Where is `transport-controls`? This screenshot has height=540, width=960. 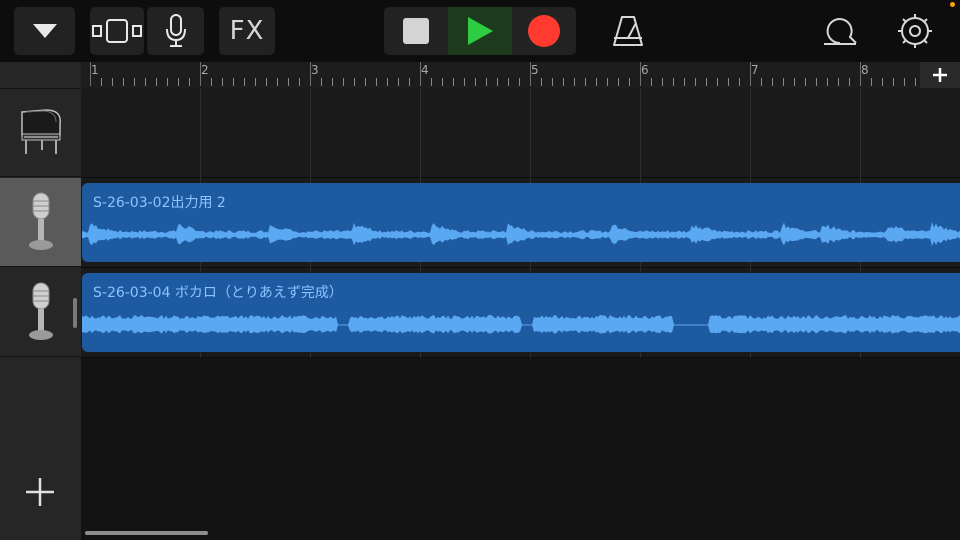
transport-controls is located at coordinates (480, 31).